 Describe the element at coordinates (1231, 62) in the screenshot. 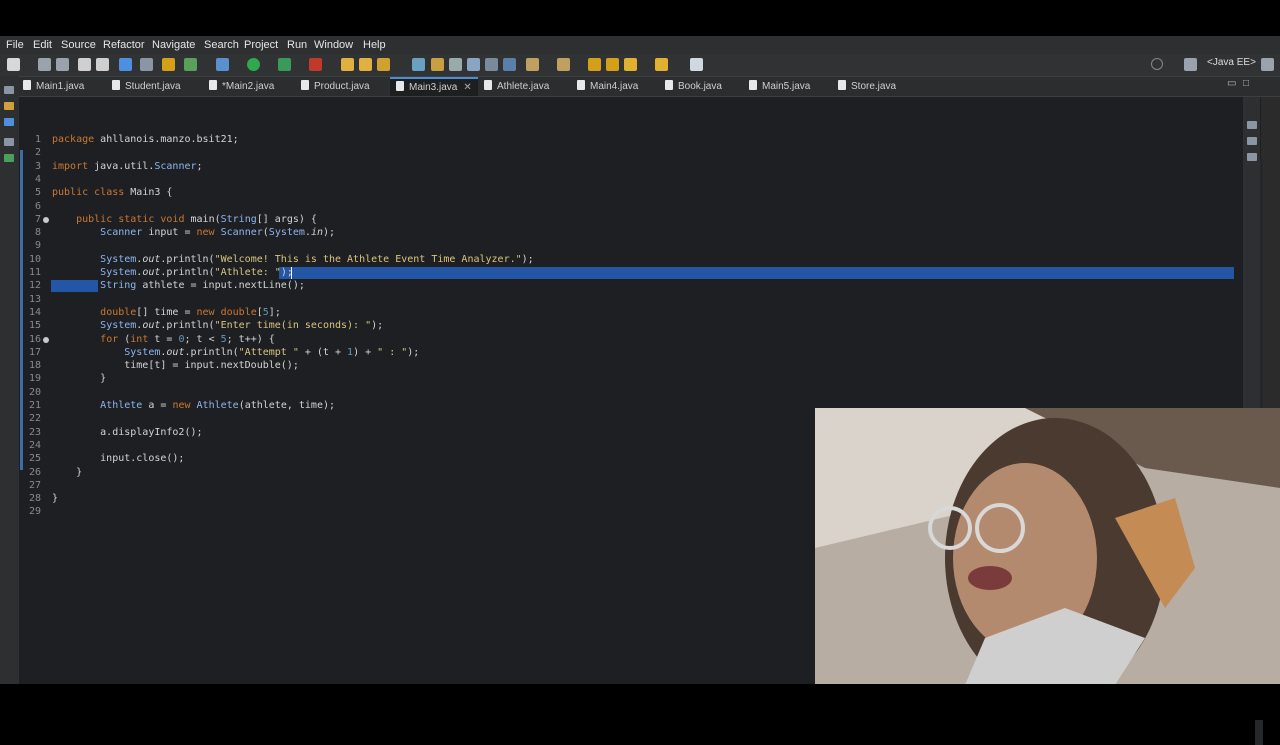

I see `perspective-java-ee: <Java EE>` at that location.